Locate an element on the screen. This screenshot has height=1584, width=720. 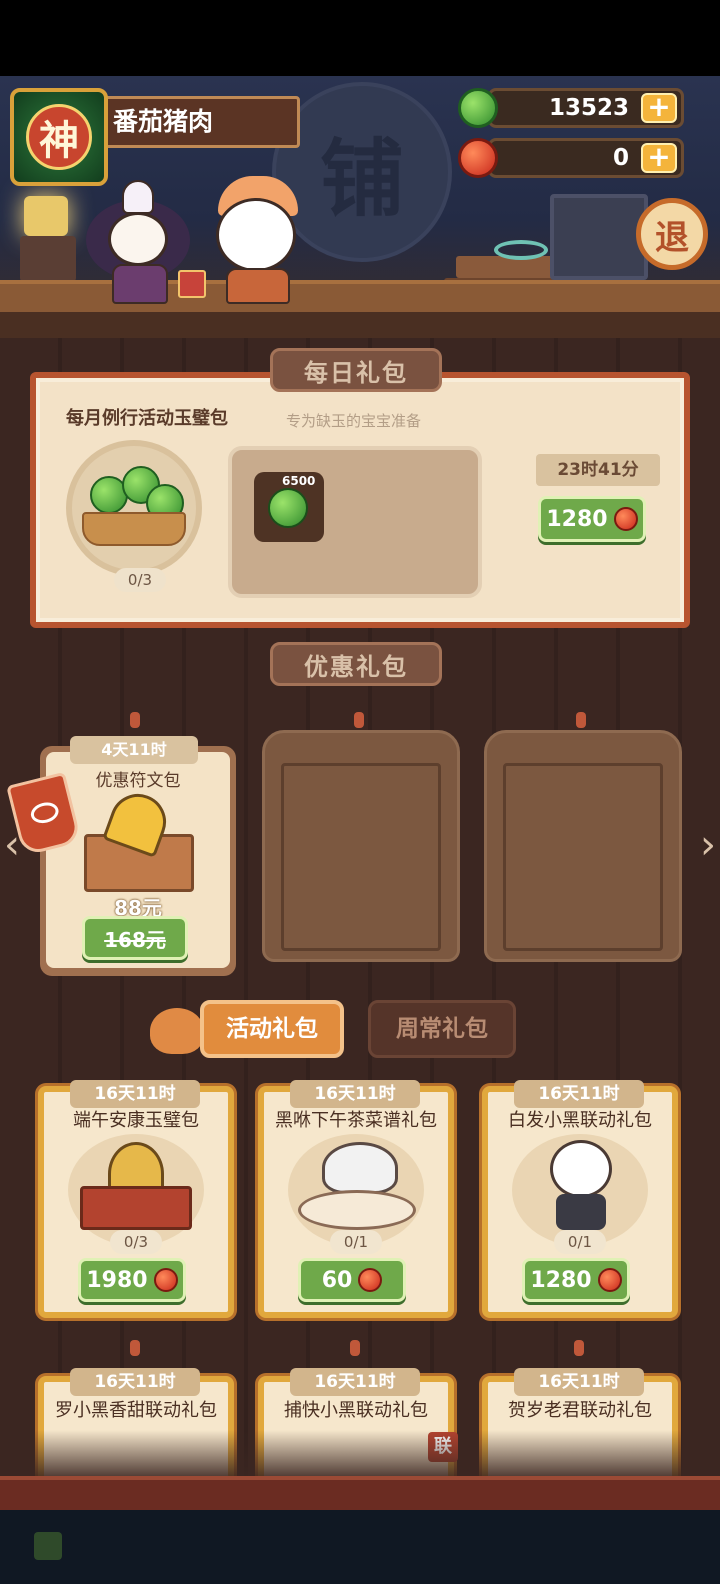
daily-pack-name: 每月例行活动玉璧包 is located at coordinates (147, 418).